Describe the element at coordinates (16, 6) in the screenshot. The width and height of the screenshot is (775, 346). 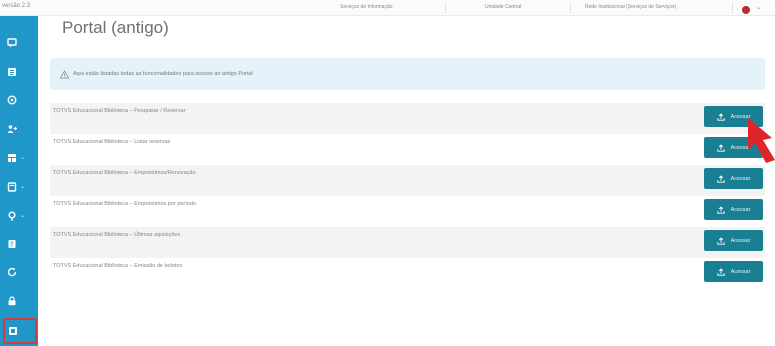
I see `version-label: versão 2.3` at that location.